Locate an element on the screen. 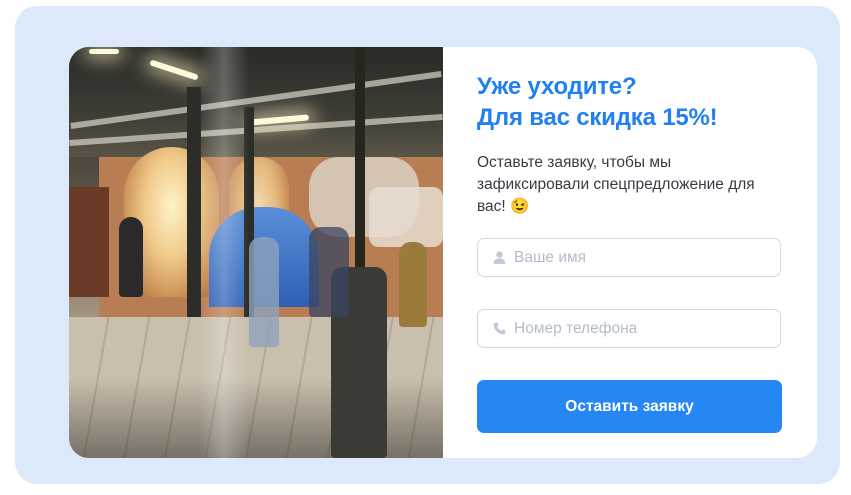 The width and height of the screenshot is (851, 495). phone-input is located at coordinates (647, 328).